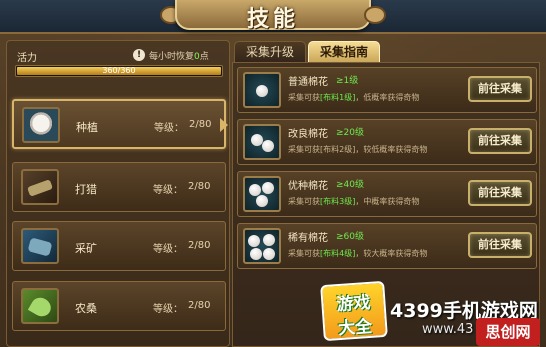  Describe the element at coordinates (86, 308) in the screenshot. I see `skill-name: 农桑` at that location.